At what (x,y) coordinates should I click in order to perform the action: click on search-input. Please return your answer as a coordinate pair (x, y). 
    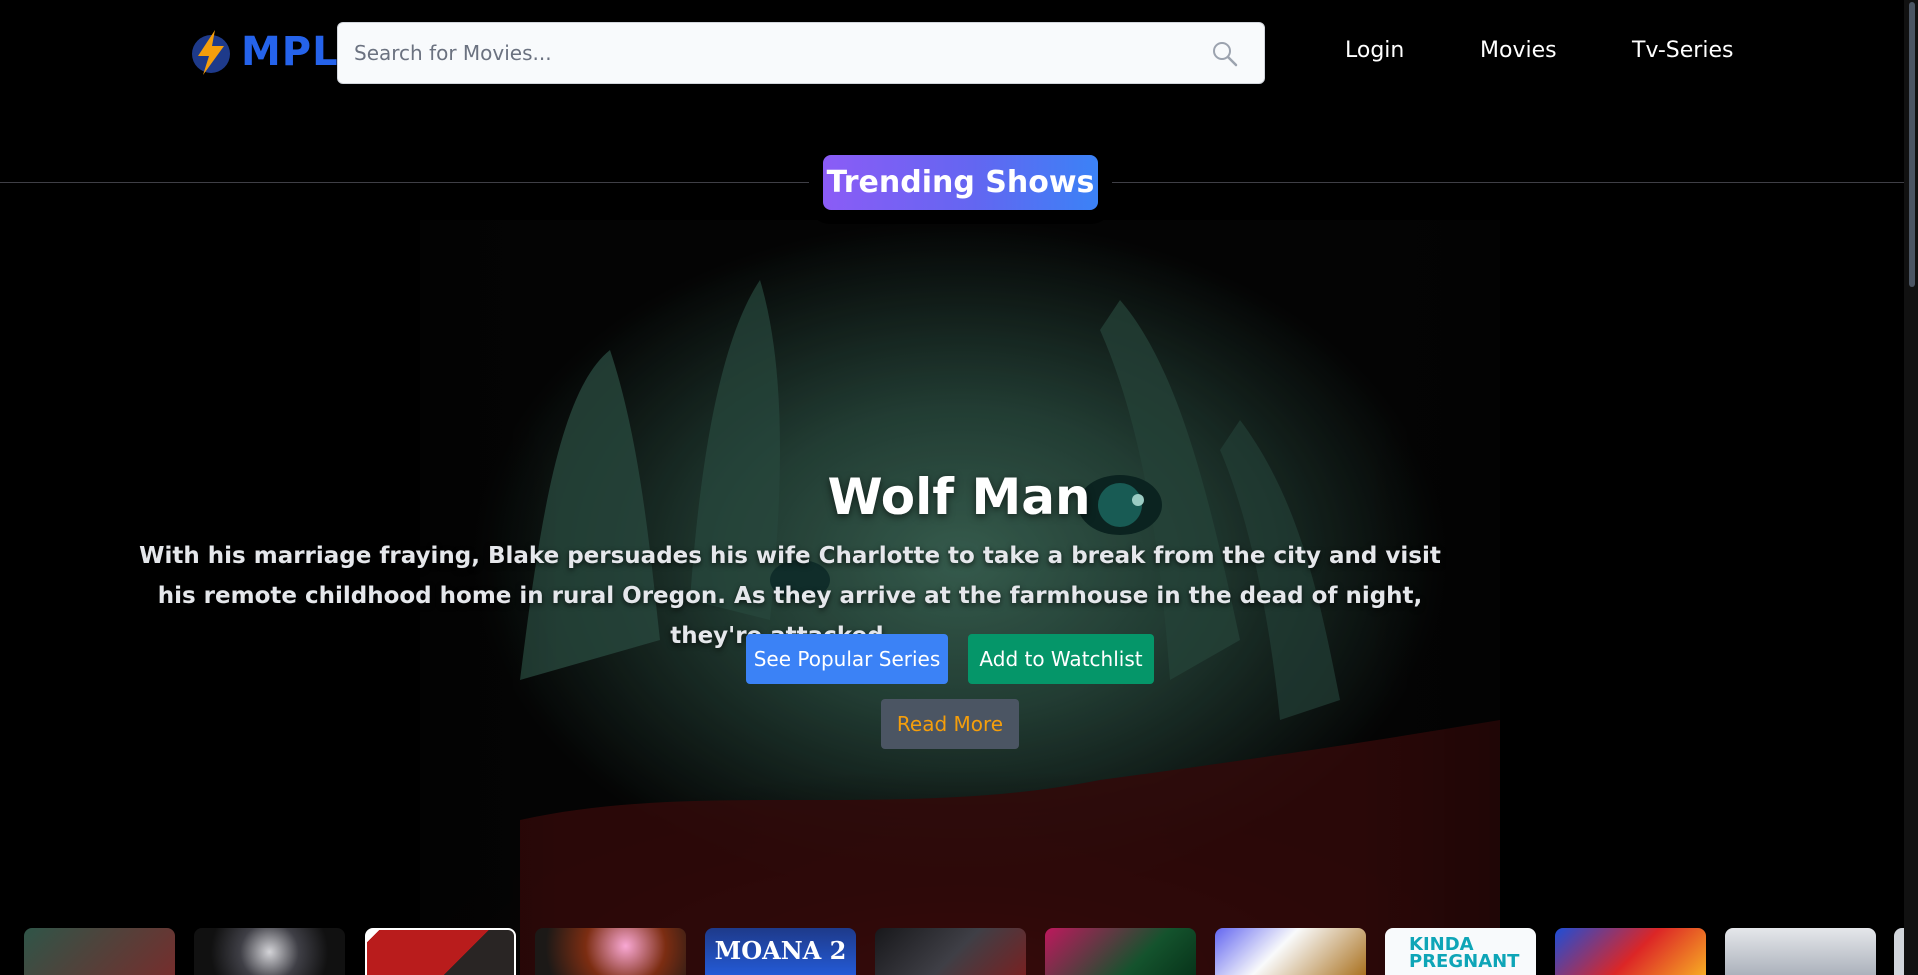
    Looking at the image, I should click on (801, 53).